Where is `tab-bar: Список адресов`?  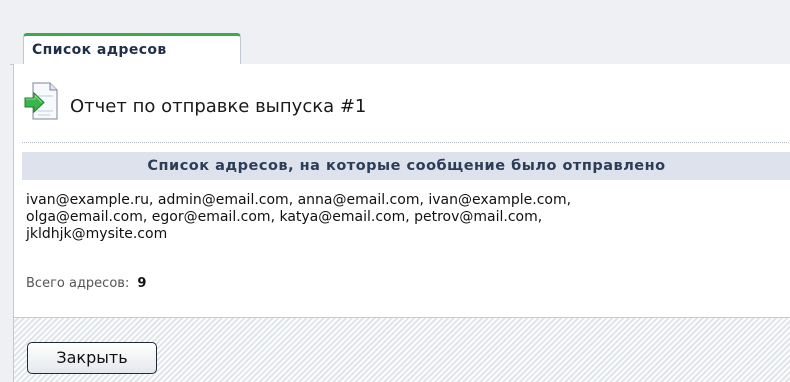
tab-bar: Список адресов is located at coordinates (400, 45).